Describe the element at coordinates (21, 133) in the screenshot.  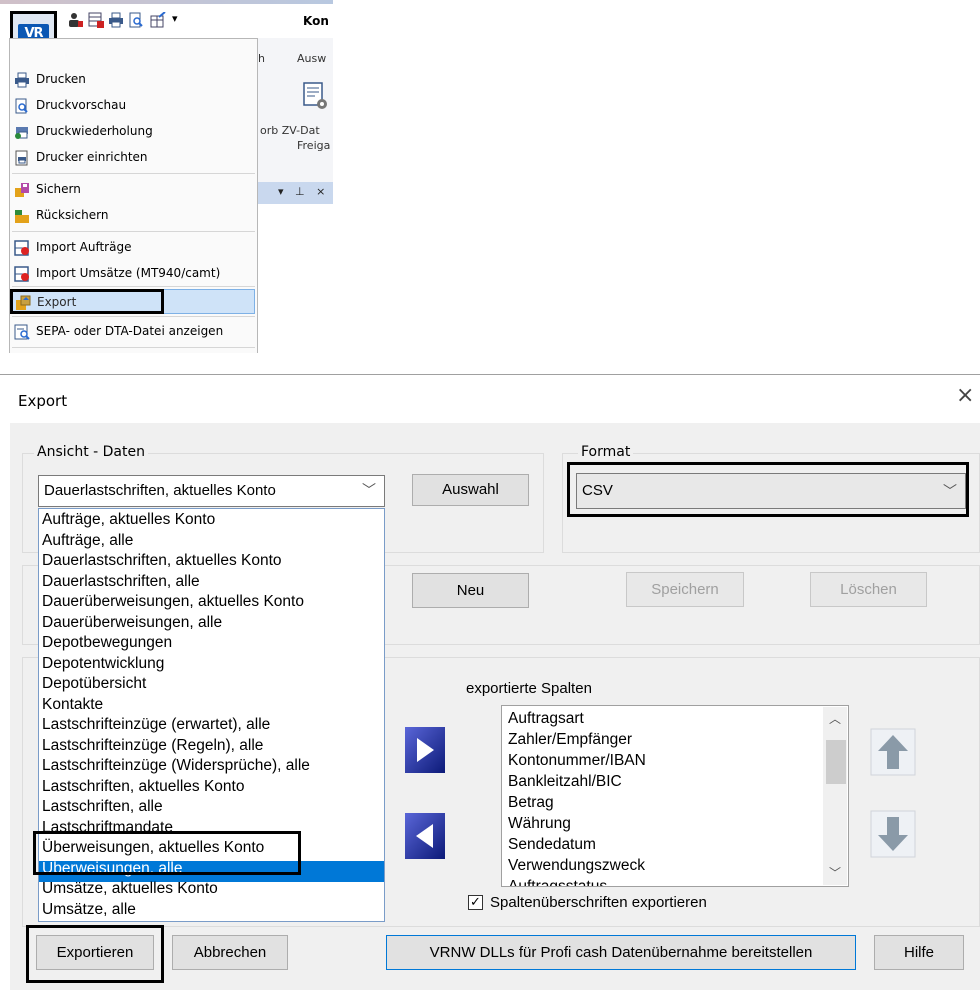
I see `print-repeat-icon` at that location.